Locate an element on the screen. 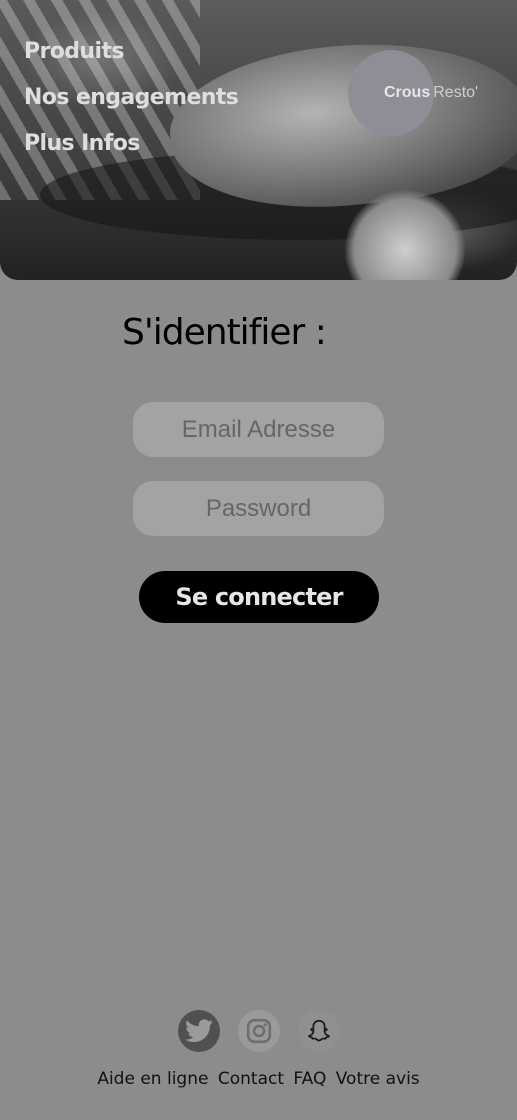 The image size is (517, 1120). footer-link-contact: Contact is located at coordinates (251, 1079).